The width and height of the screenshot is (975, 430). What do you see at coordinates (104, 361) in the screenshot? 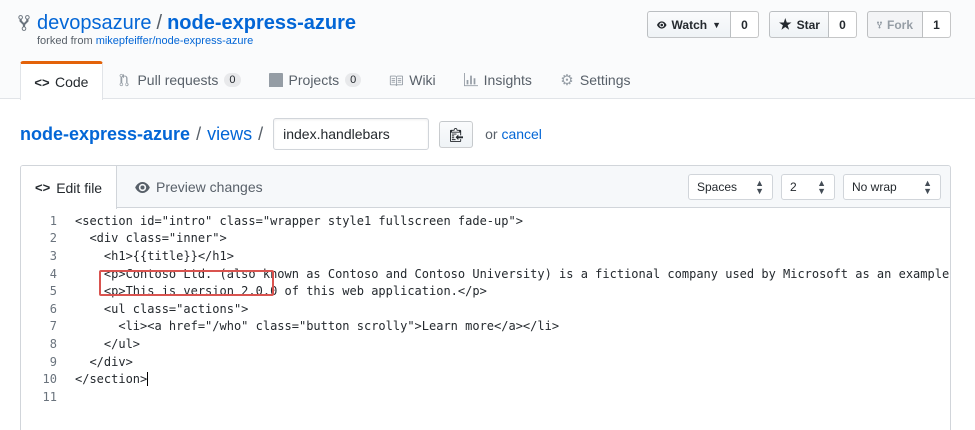
I see `line-content: </div>` at bounding box center [104, 361].